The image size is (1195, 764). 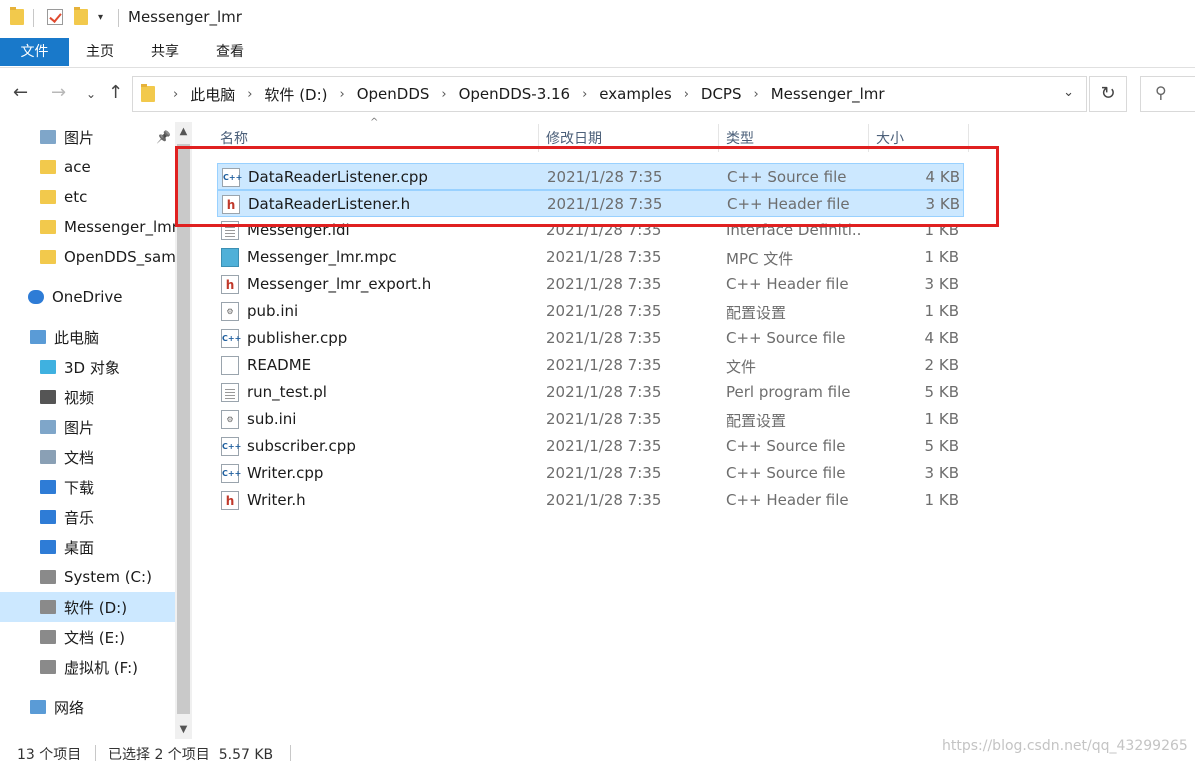 What do you see at coordinates (230, 52) in the screenshot?
I see `tab-view: 查看` at bounding box center [230, 52].